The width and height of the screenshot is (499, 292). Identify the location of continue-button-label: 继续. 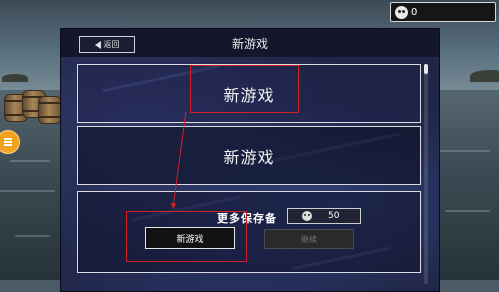
(309, 239).